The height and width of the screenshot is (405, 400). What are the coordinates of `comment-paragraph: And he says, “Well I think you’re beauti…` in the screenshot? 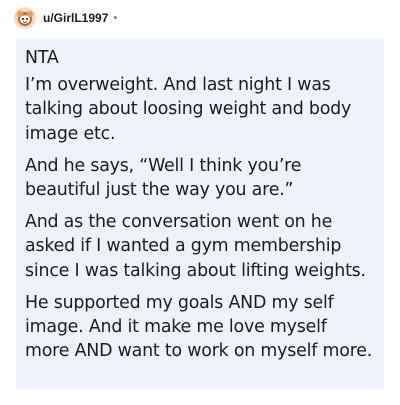 It's located at (163, 178).